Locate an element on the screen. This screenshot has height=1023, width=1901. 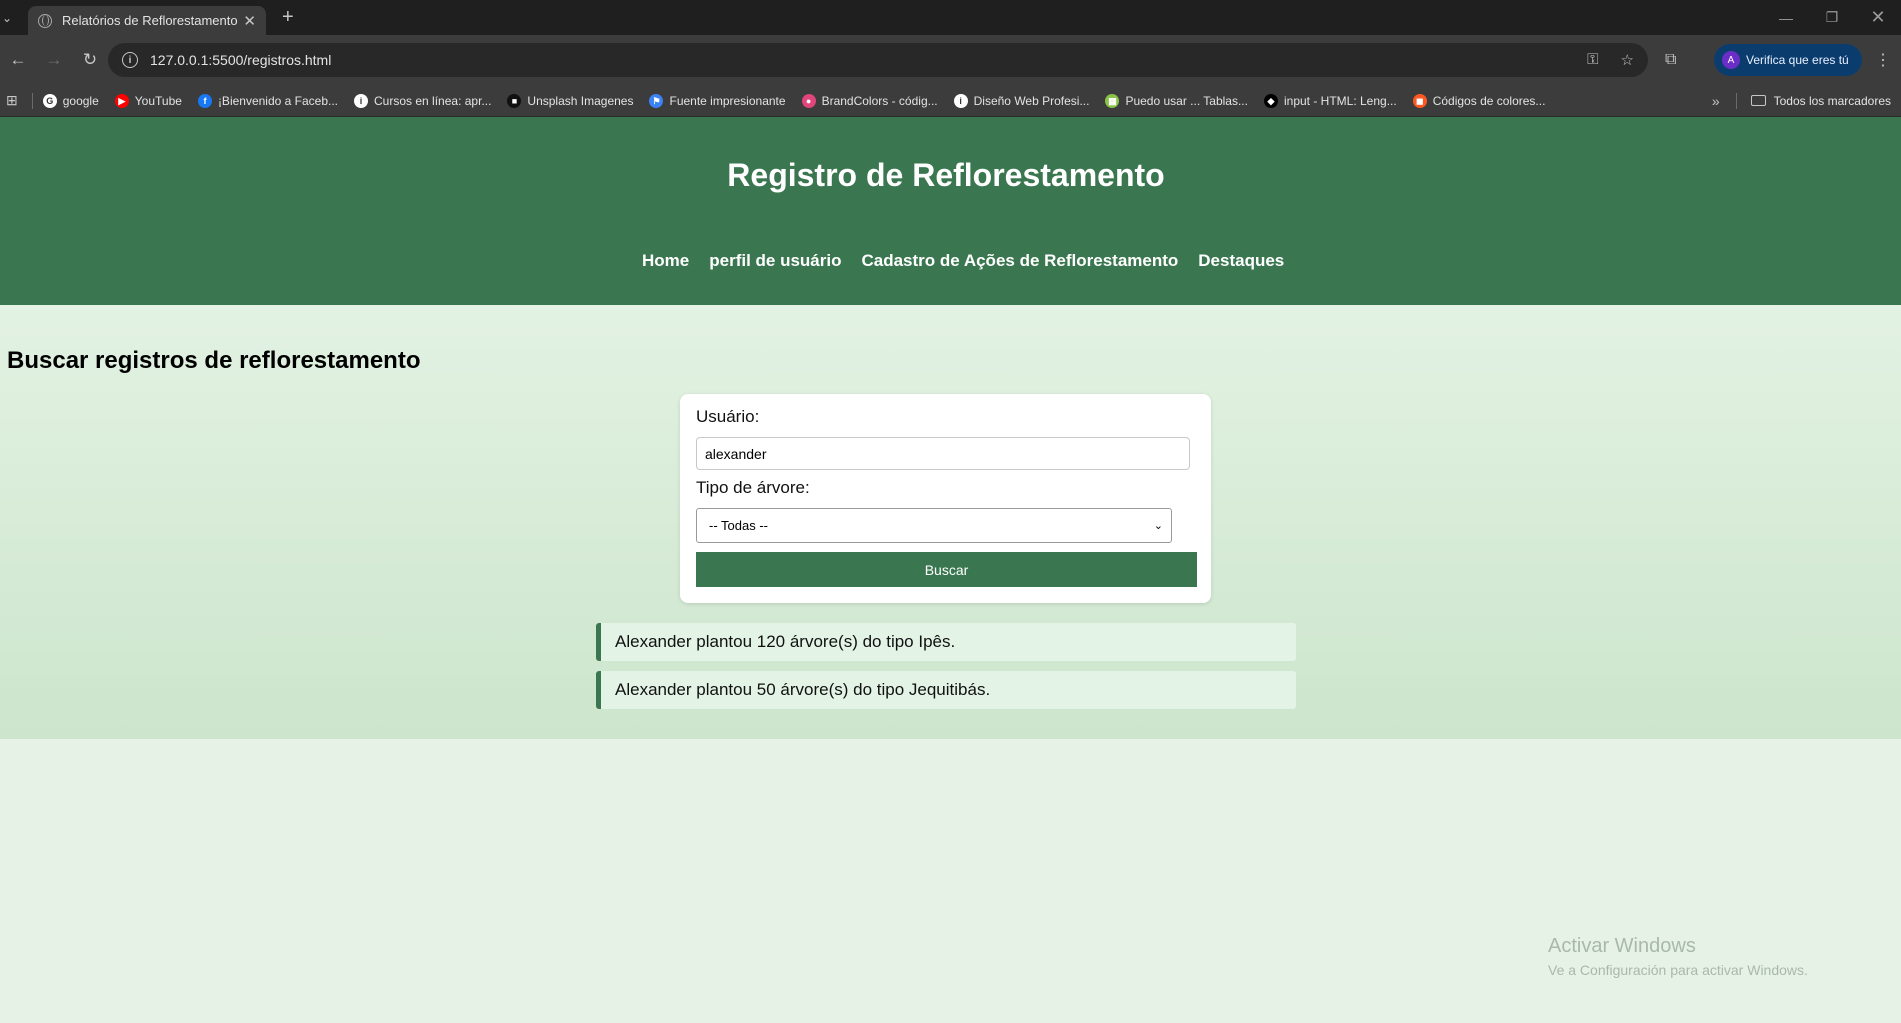
tree-type-label: Tipo de árvore: is located at coordinates (753, 487).